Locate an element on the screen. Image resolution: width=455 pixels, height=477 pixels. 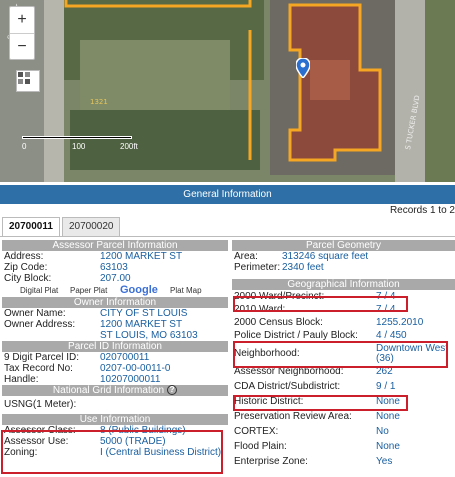
owner-address-row-2: ST LOUIS, MO 63103 is located at coordinates (115, 335).